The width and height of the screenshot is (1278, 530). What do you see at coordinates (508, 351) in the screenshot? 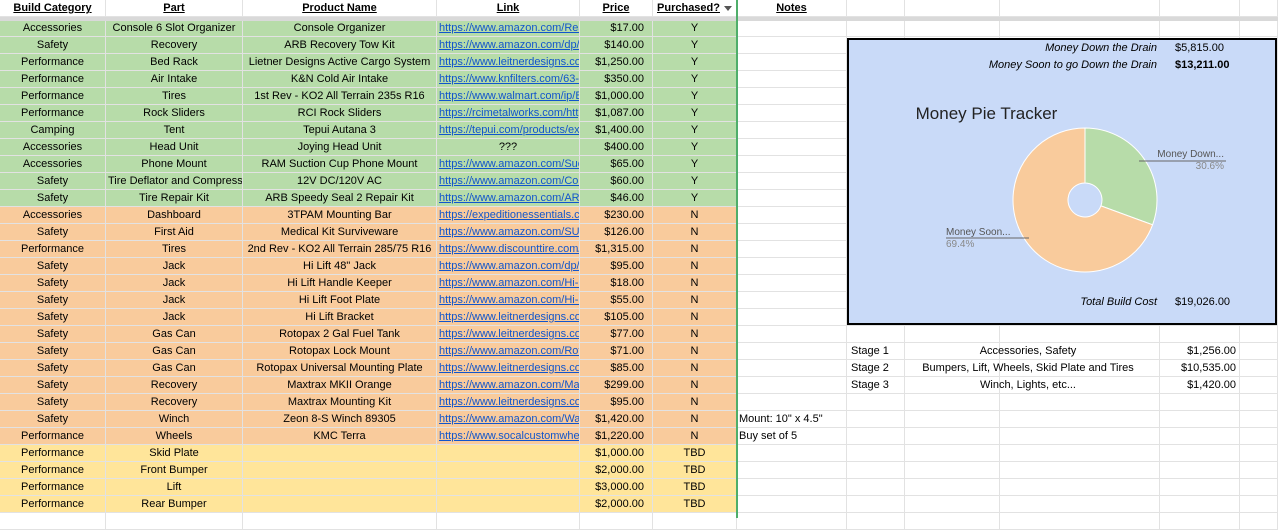
I see `link-cell: https://www.amazon.com/Rot` at bounding box center [508, 351].